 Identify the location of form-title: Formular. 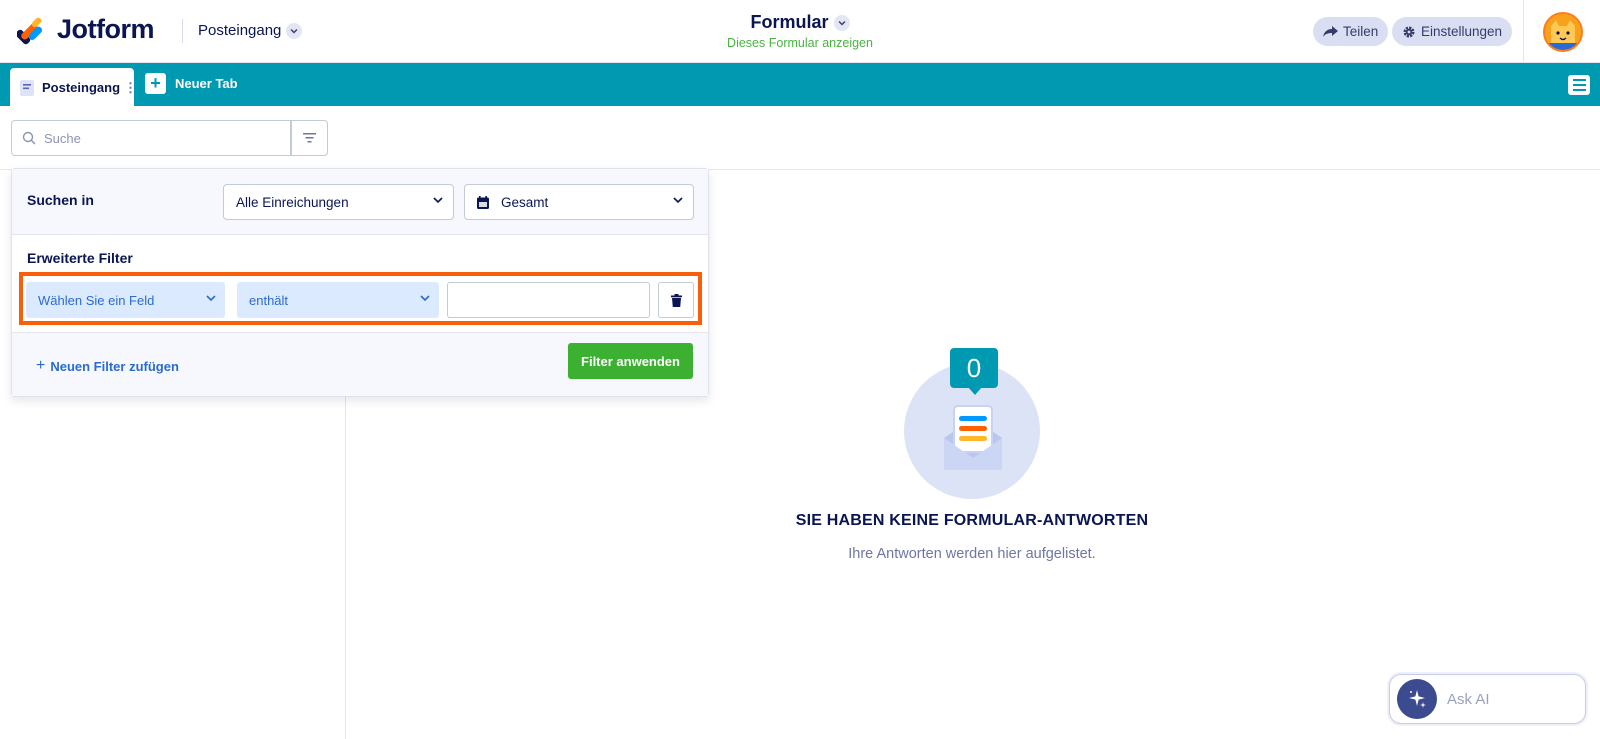
(789, 22).